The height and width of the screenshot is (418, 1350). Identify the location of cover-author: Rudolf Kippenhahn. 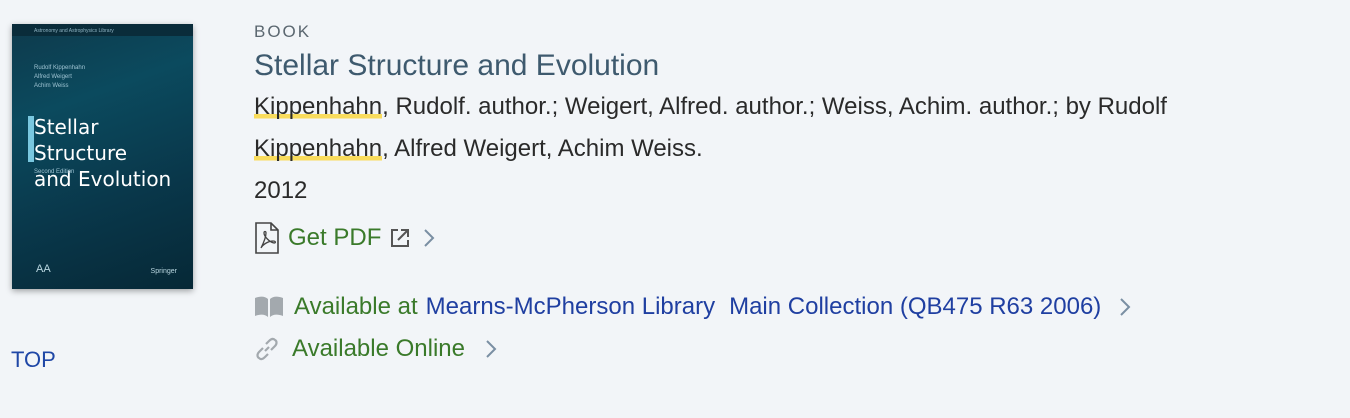
(60, 68).